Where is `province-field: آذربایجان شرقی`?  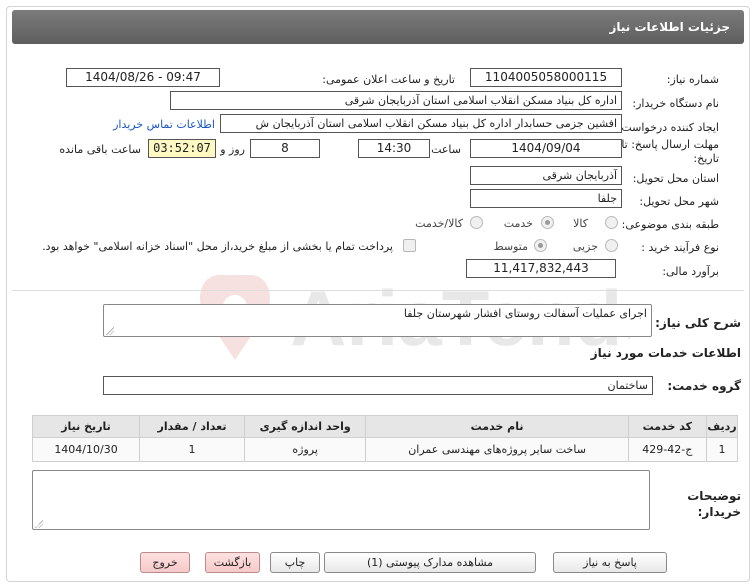
province-field: آذربایجان شرقی is located at coordinates (546, 175).